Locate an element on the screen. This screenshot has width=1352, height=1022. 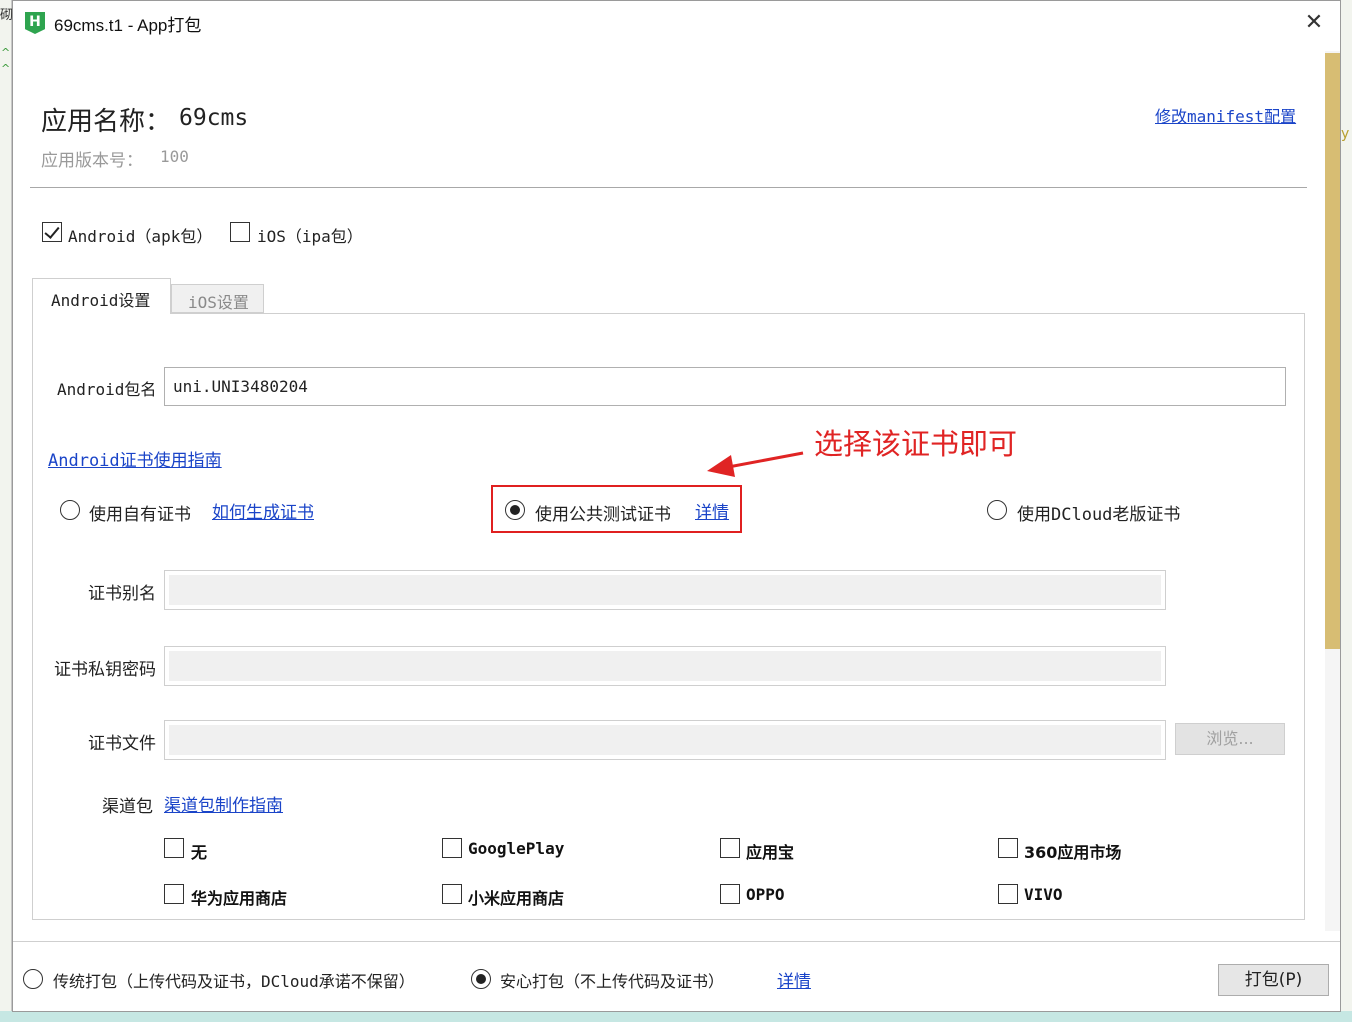
channel-xiaomi-checkbox is located at coordinates (452, 894).